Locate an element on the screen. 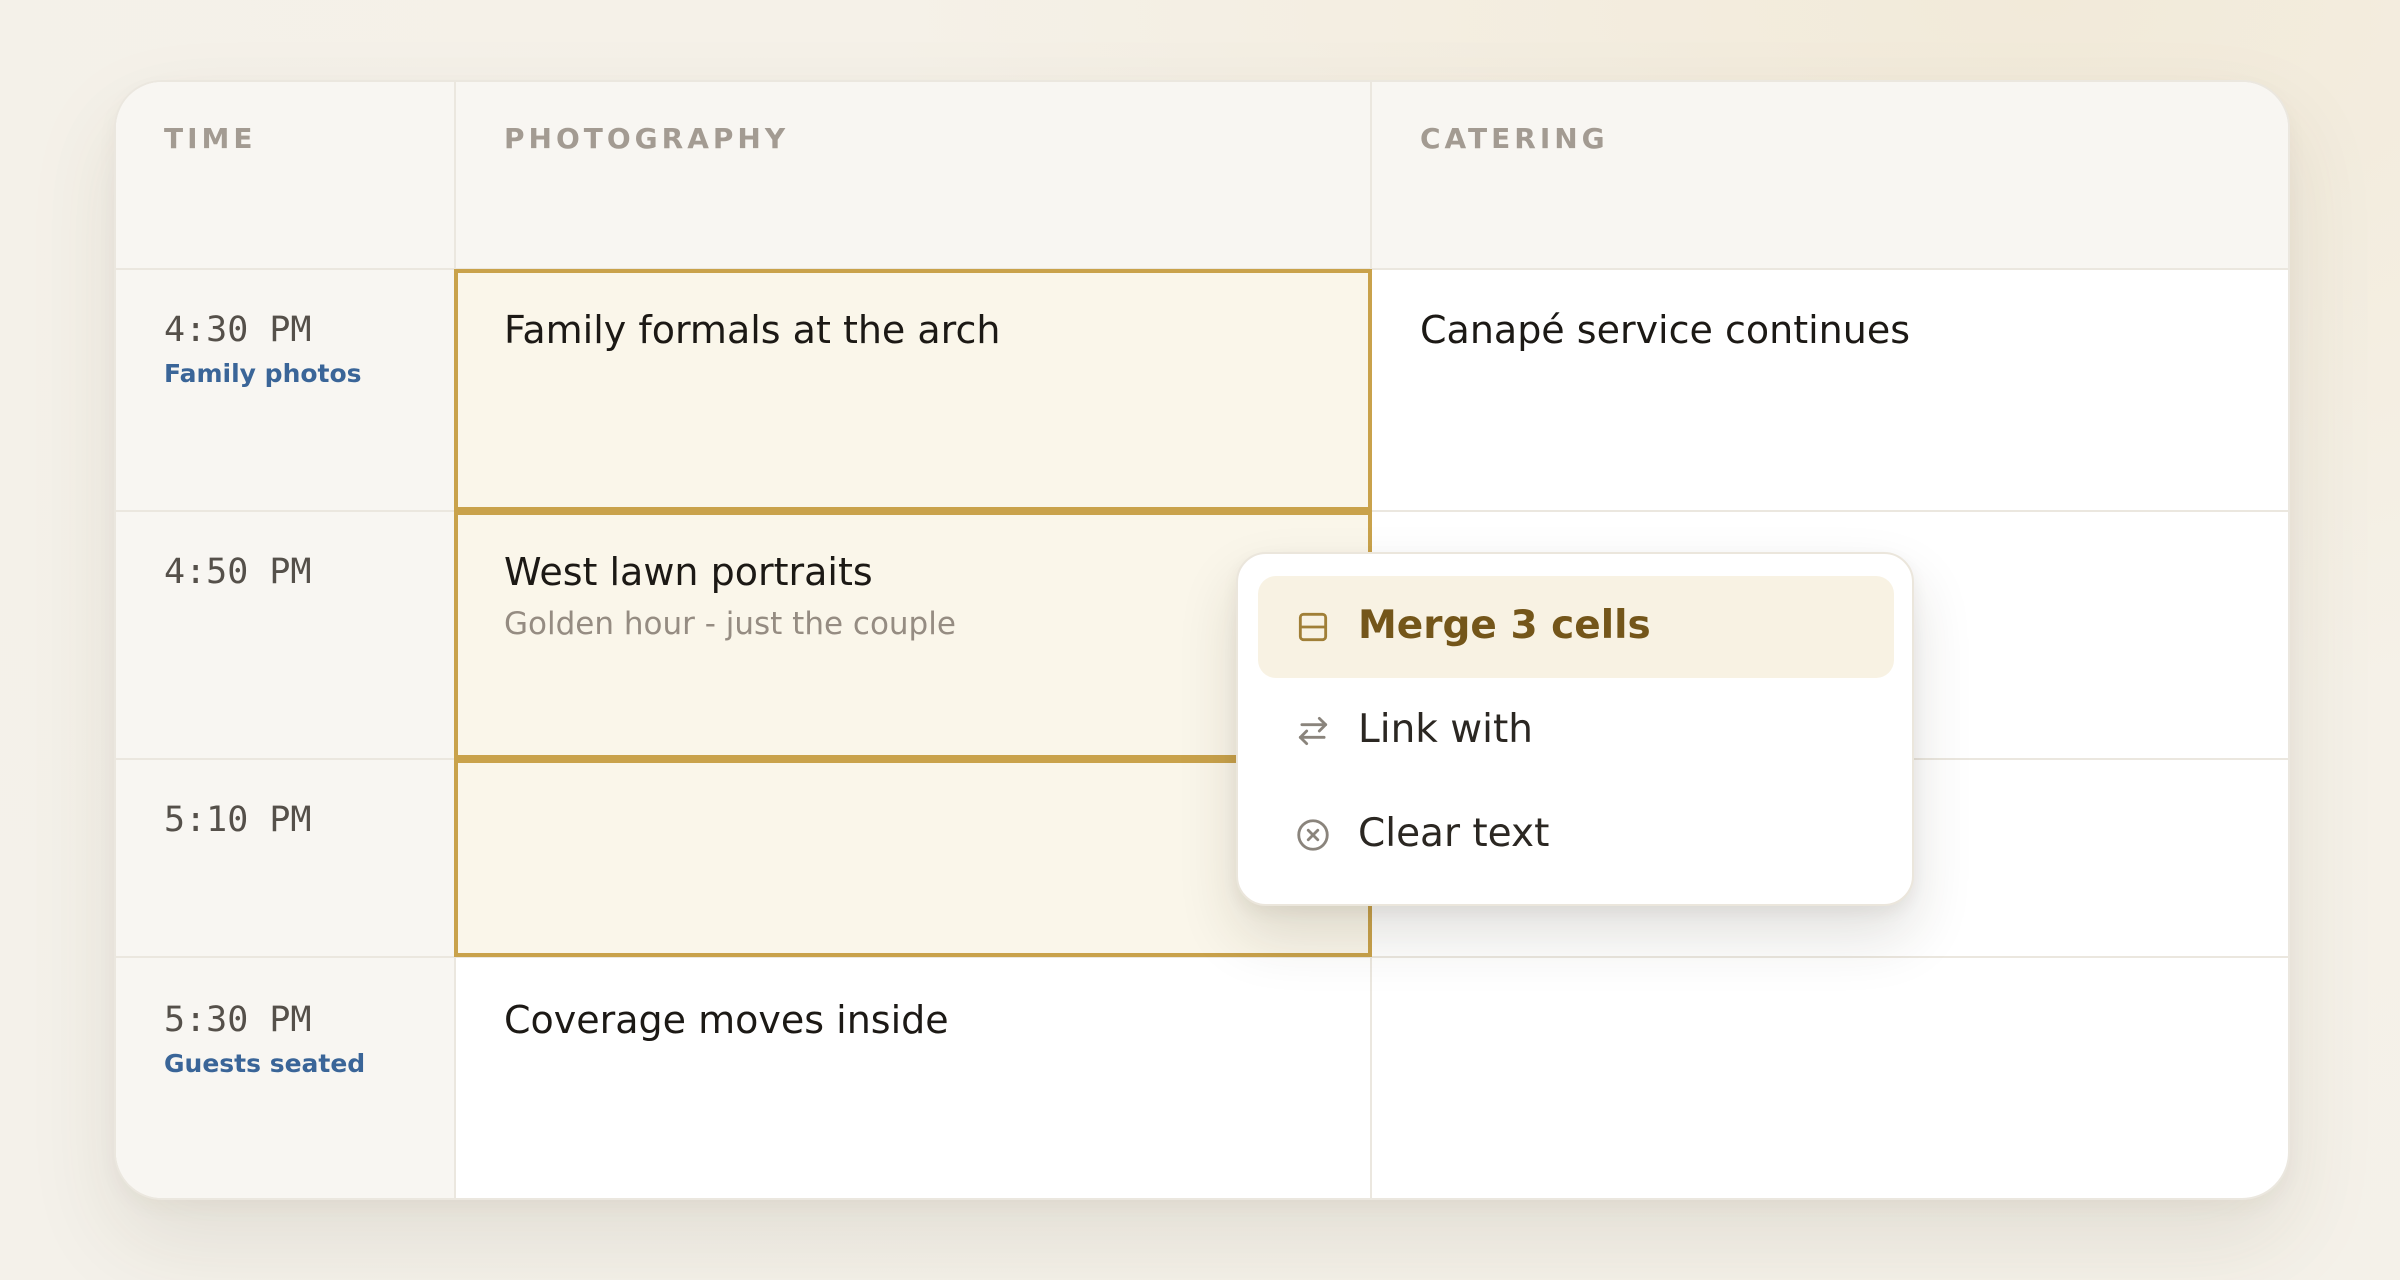 Image resolution: width=2400 pixels, height=1280 pixels. time-sublabel: Guests seated is located at coordinates (265, 1063).